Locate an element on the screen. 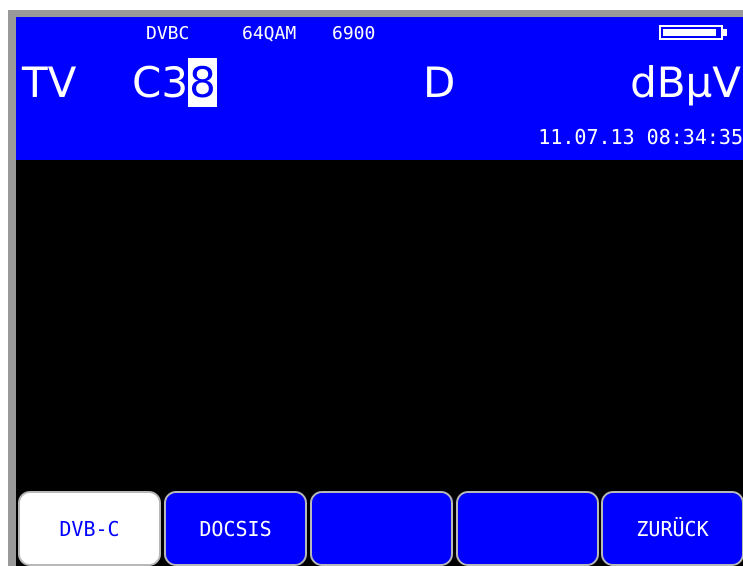  battery-level-fill is located at coordinates (689, 32).